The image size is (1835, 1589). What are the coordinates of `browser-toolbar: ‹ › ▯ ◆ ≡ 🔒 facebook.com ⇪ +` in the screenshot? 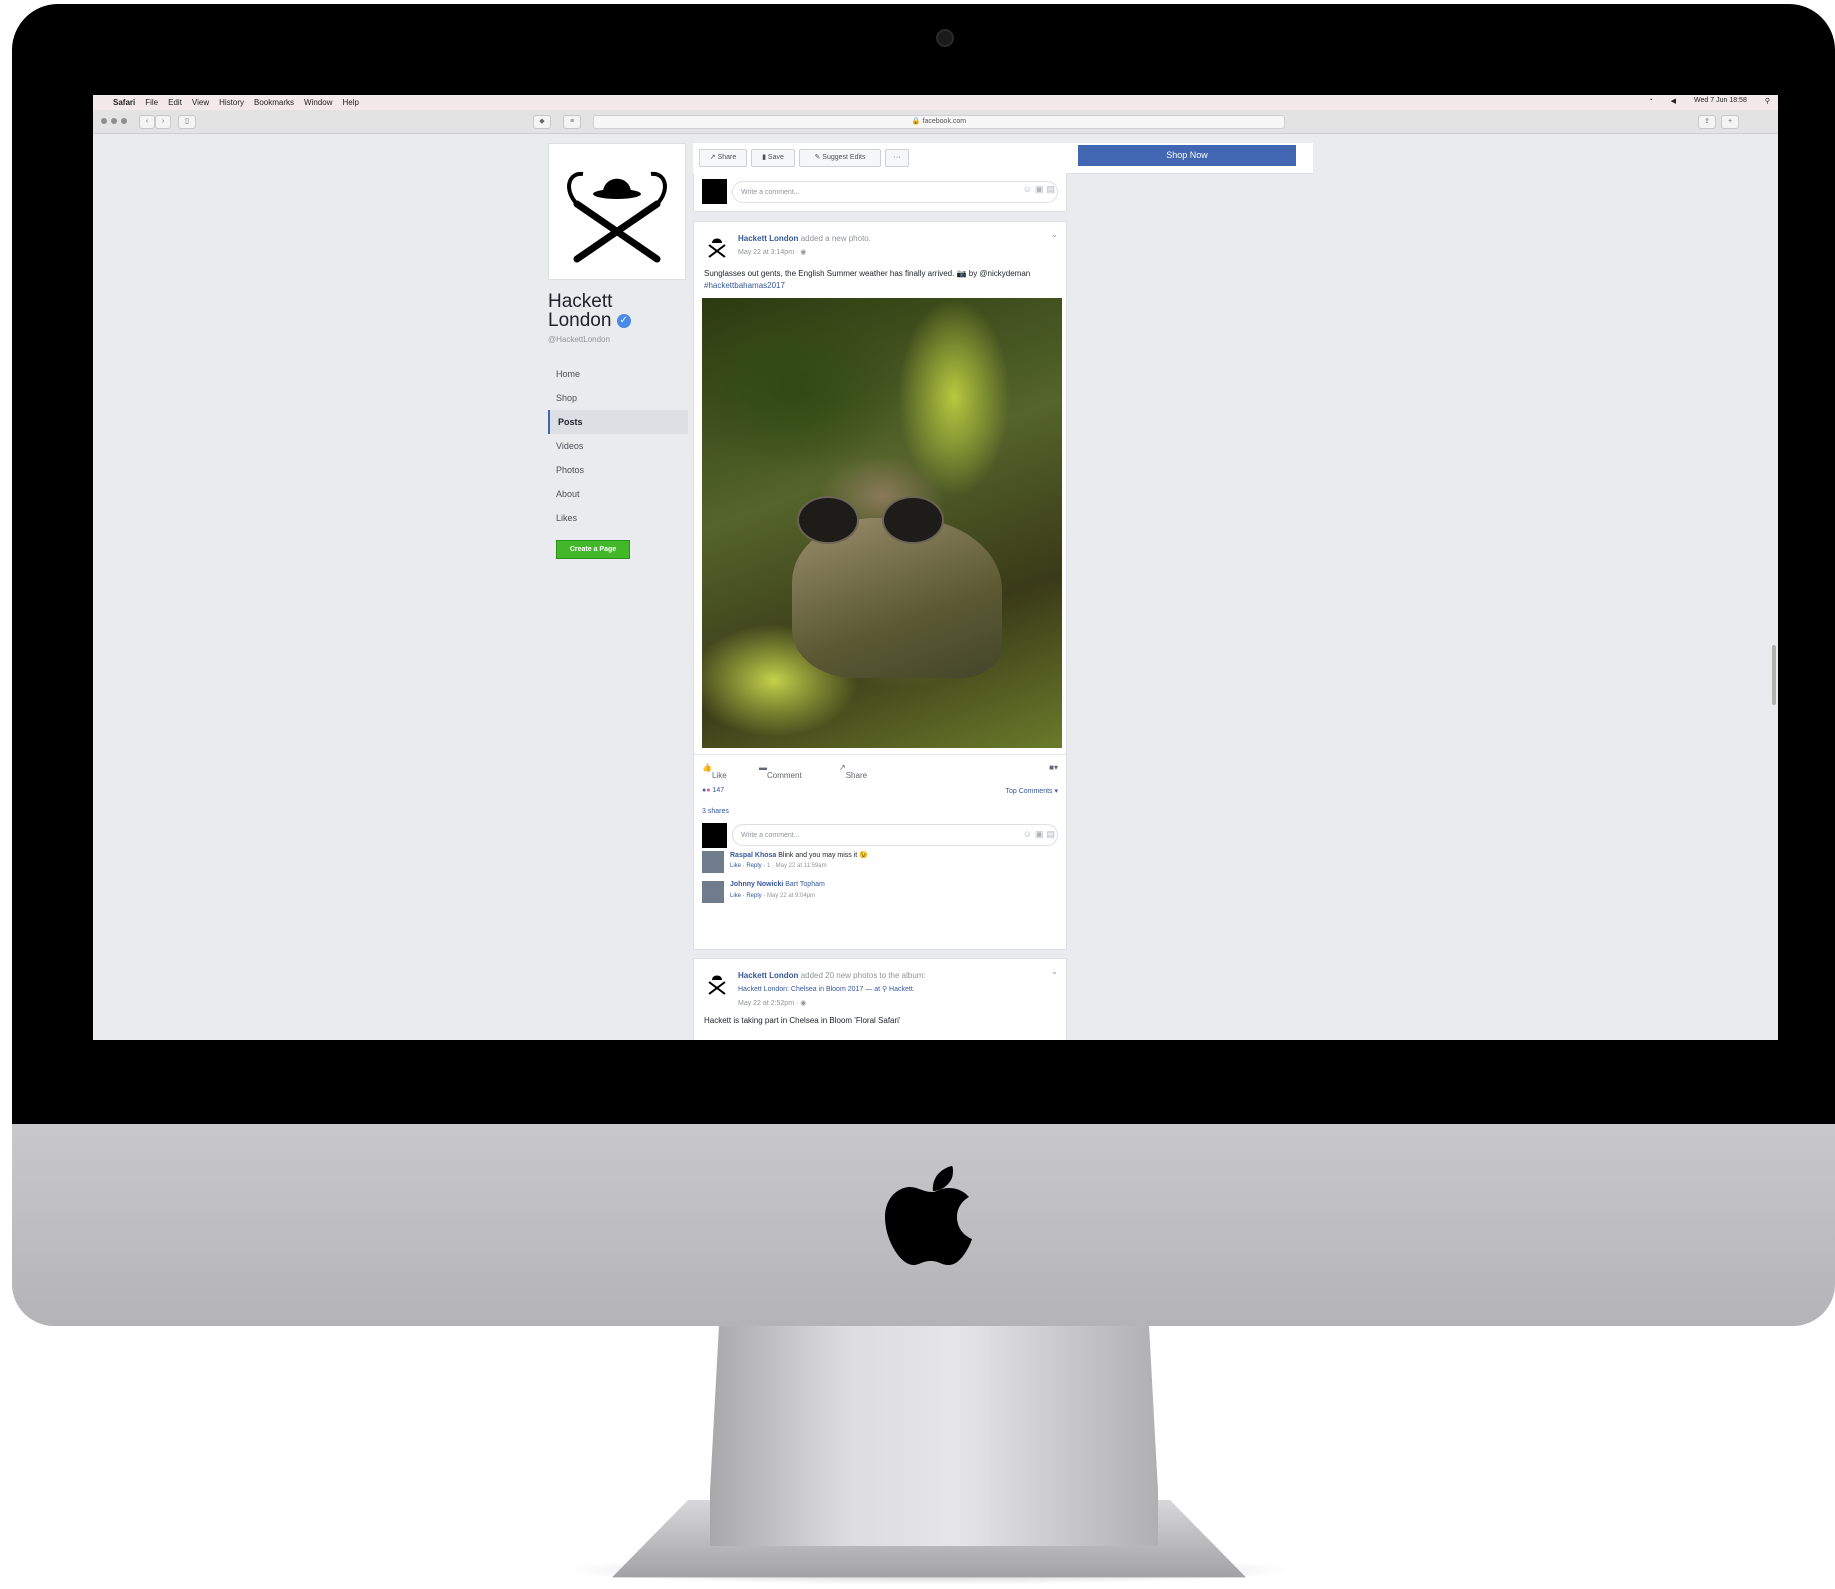 It's located at (935, 122).